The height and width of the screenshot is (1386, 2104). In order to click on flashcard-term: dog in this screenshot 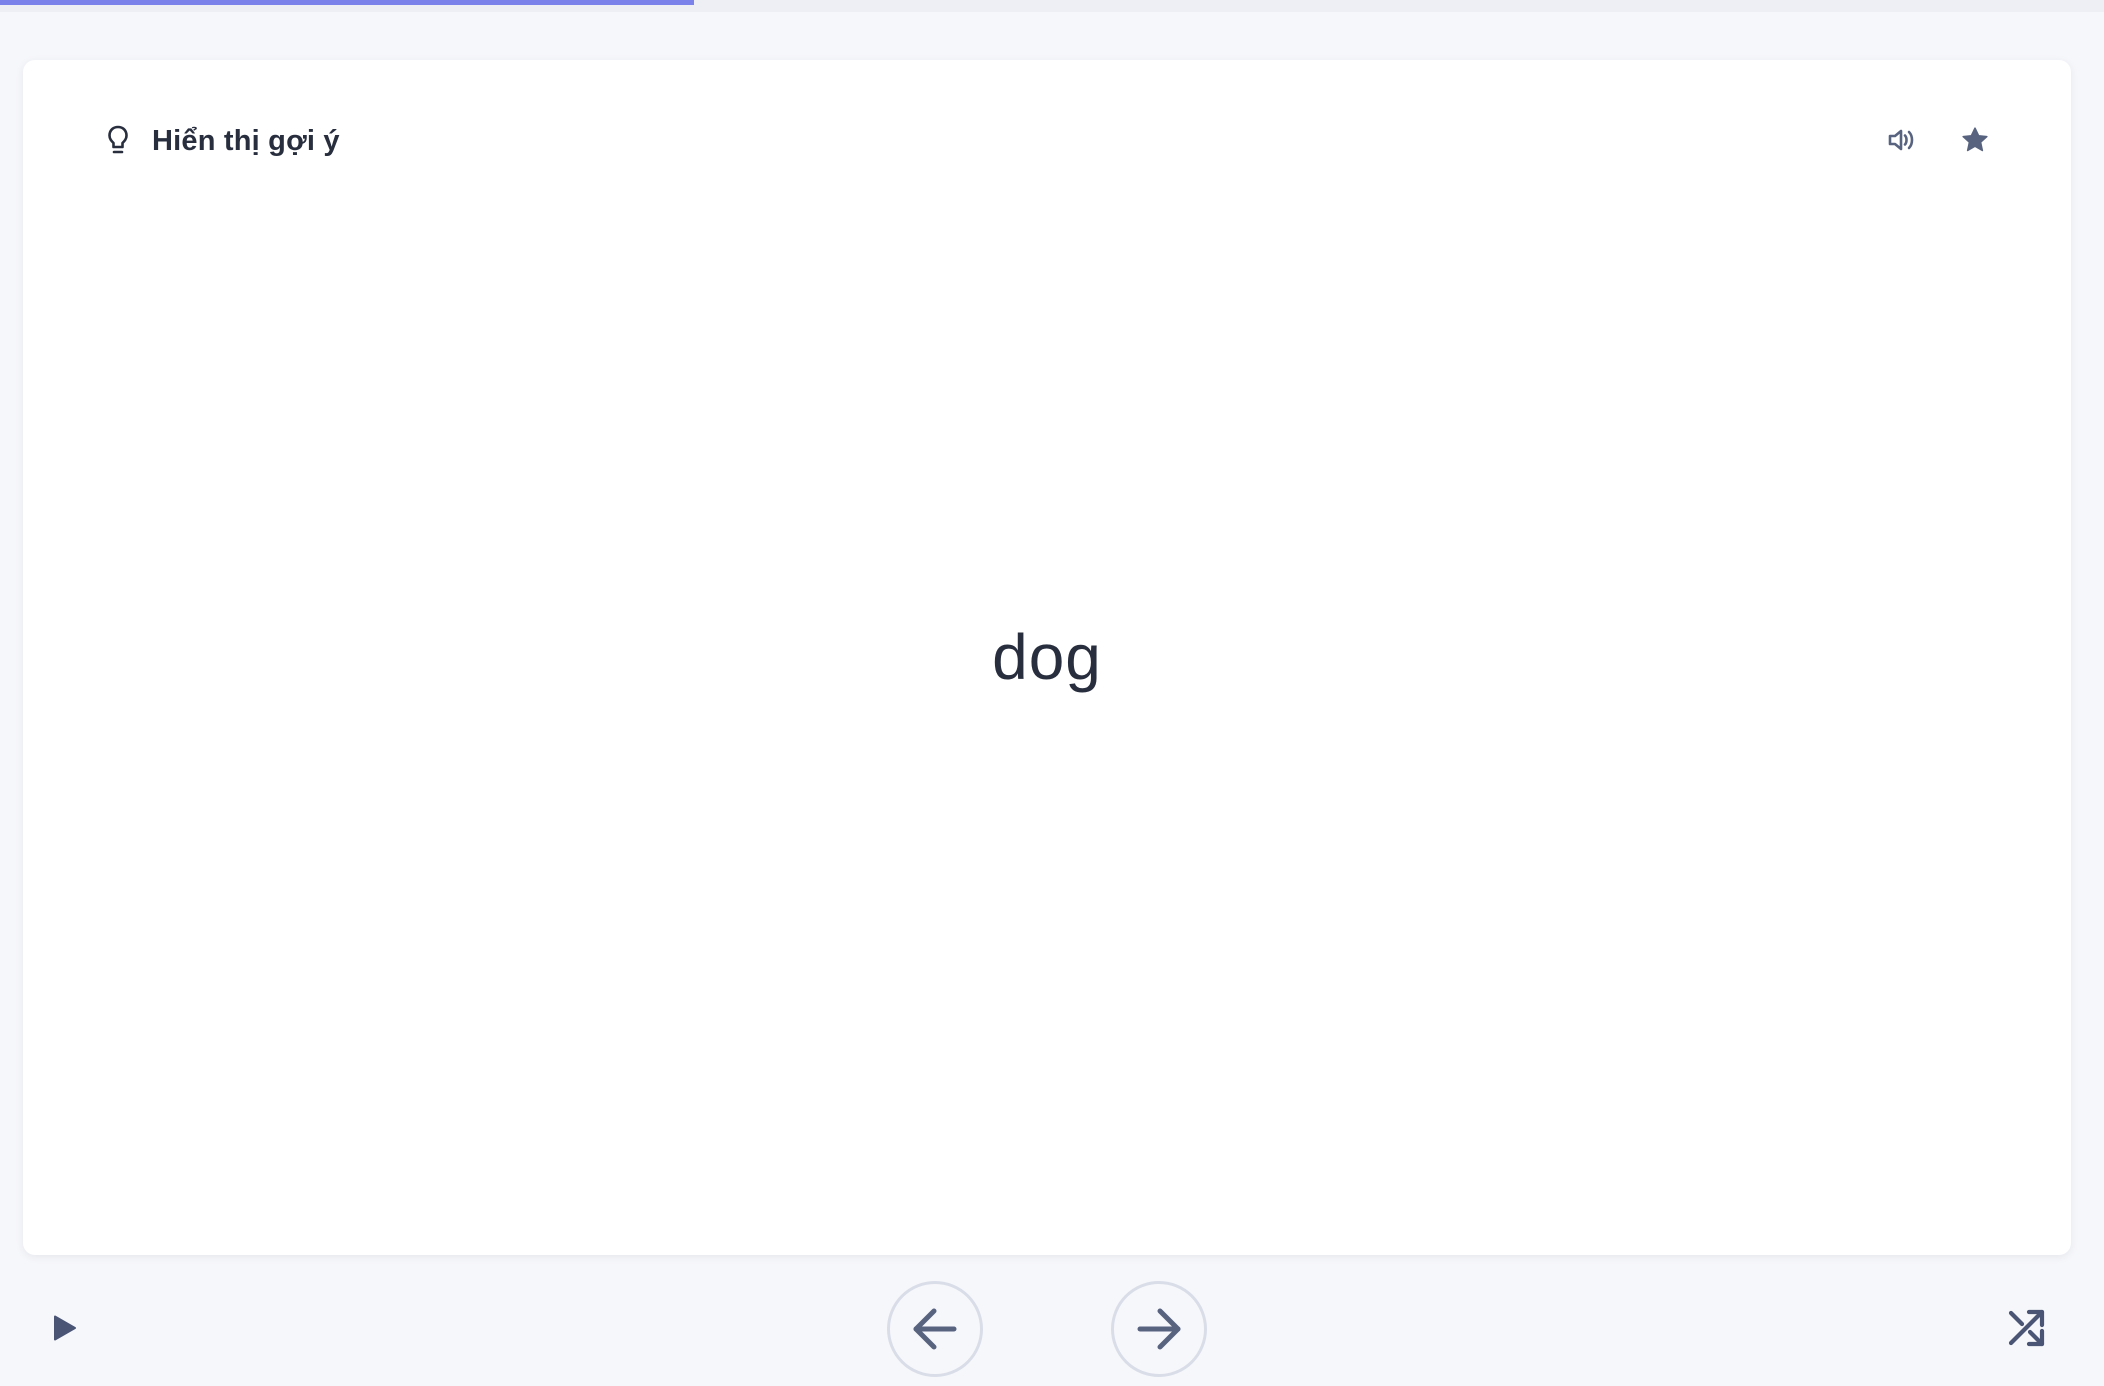, I will do `click(1047, 657)`.